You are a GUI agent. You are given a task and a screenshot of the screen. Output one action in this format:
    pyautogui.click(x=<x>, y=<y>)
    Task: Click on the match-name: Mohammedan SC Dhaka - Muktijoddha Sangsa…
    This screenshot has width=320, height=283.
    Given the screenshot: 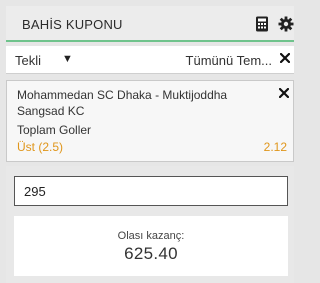 What is the action you would take?
    pyautogui.click(x=122, y=103)
    